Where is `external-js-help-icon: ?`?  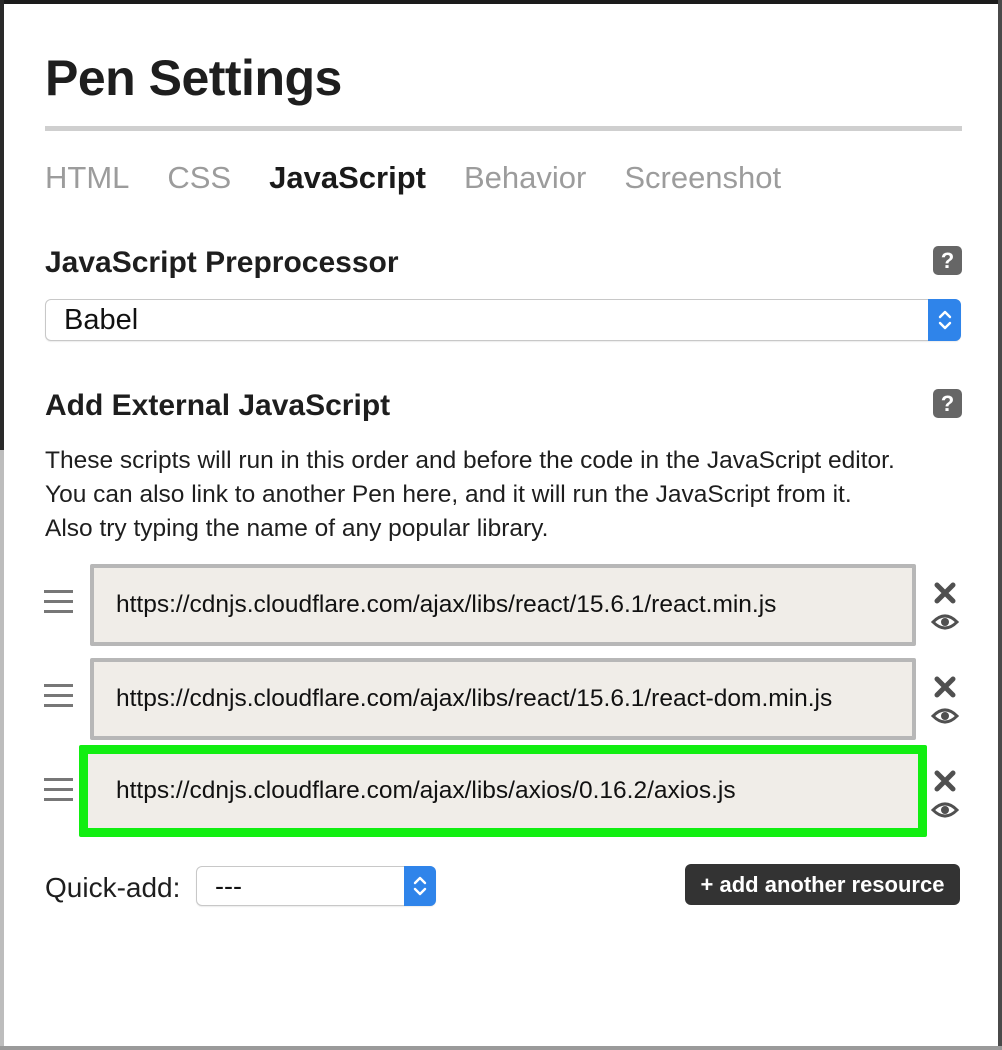 external-js-help-icon: ? is located at coordinates (947, 403).